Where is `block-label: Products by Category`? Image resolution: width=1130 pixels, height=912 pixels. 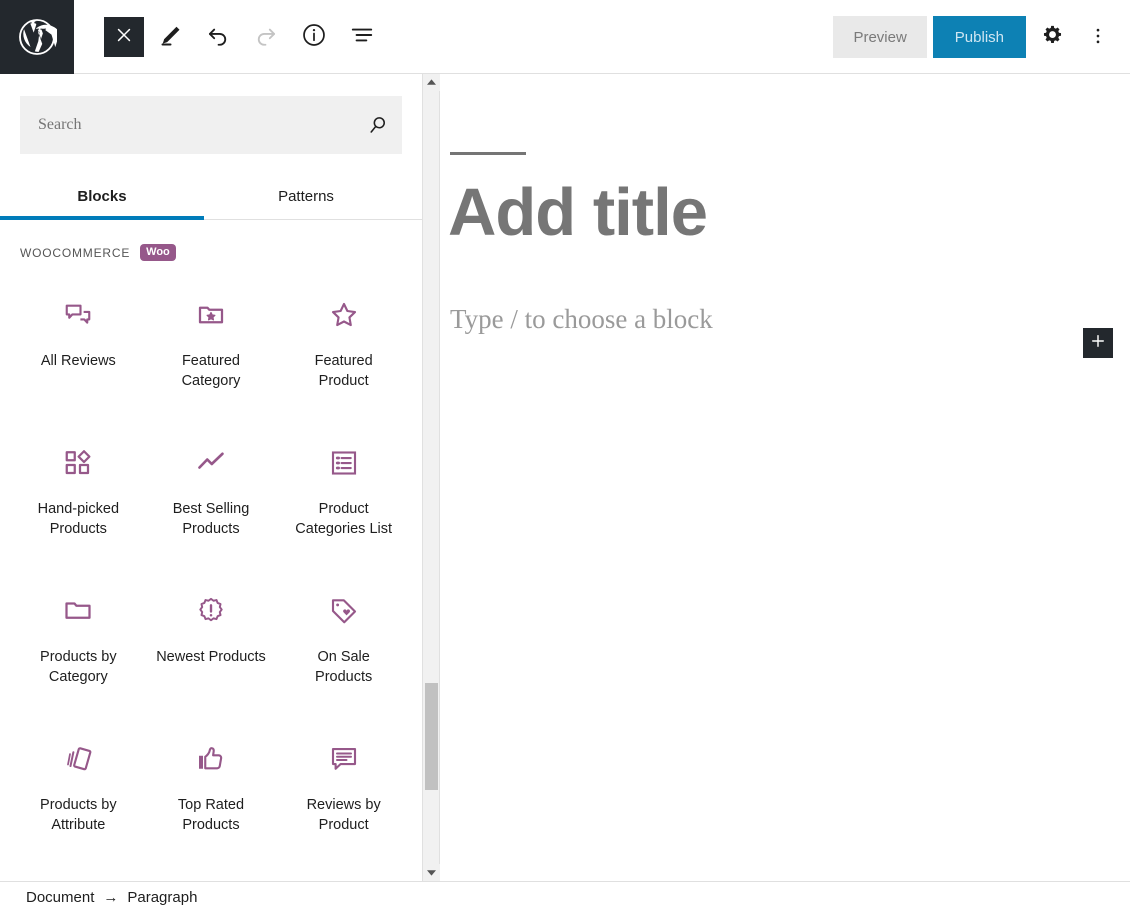 block-label: Products by Category is located at coordinates (78, 667).